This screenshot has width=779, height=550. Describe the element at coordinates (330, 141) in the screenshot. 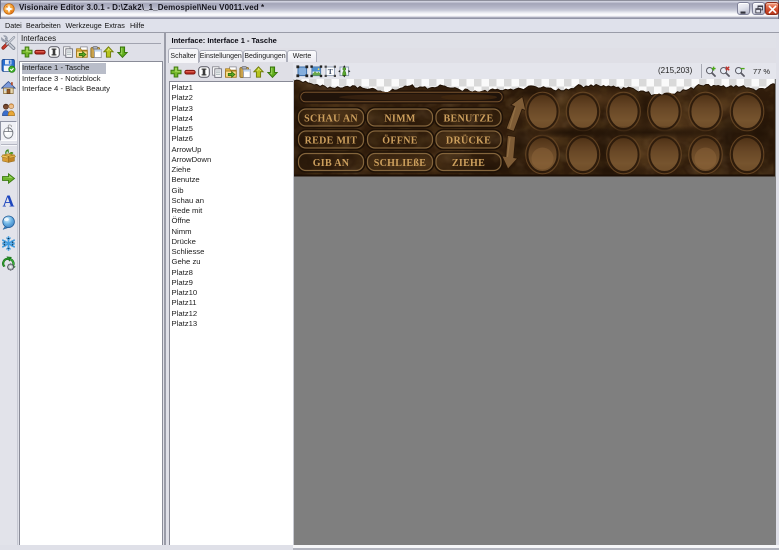

I see `svg-text: REDE MIT` at that location.